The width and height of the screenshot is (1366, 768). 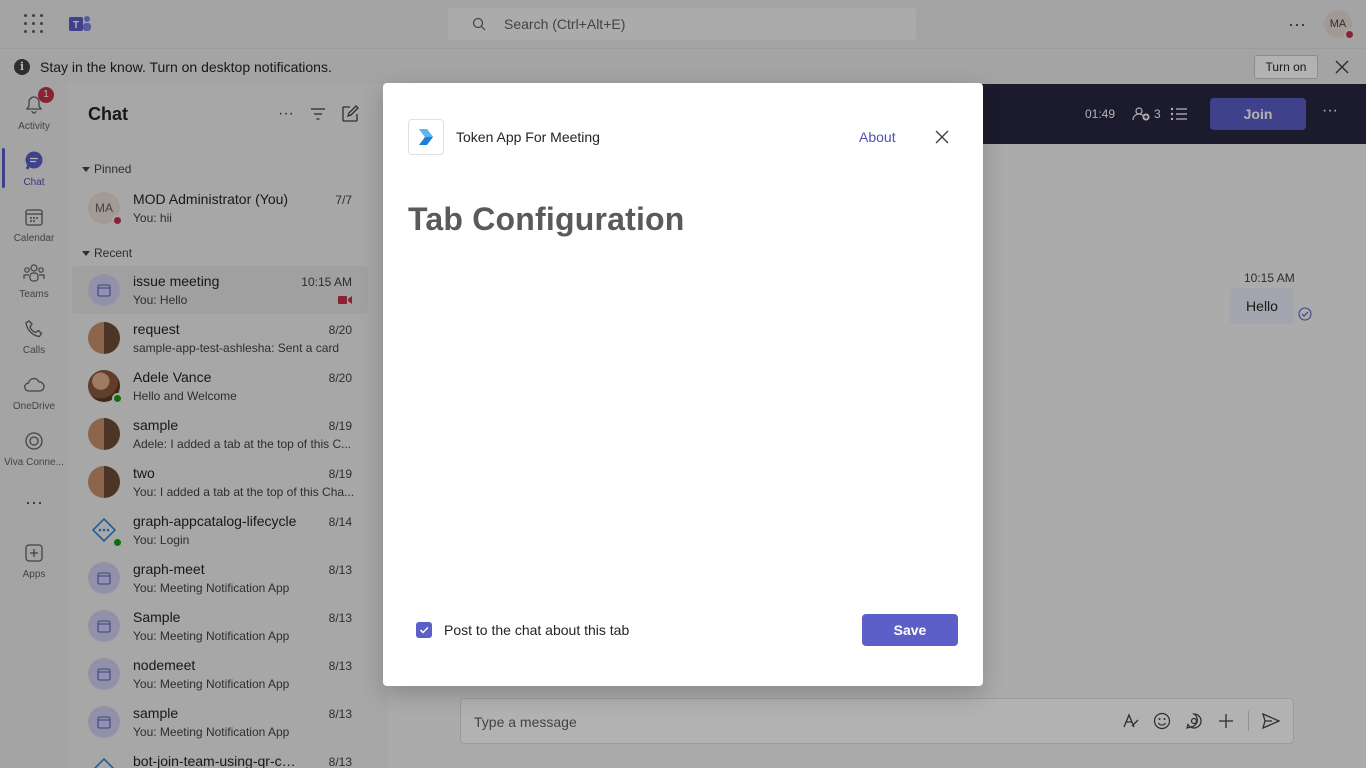 I want to click on save-button: Save, so click(x=910, y=630).